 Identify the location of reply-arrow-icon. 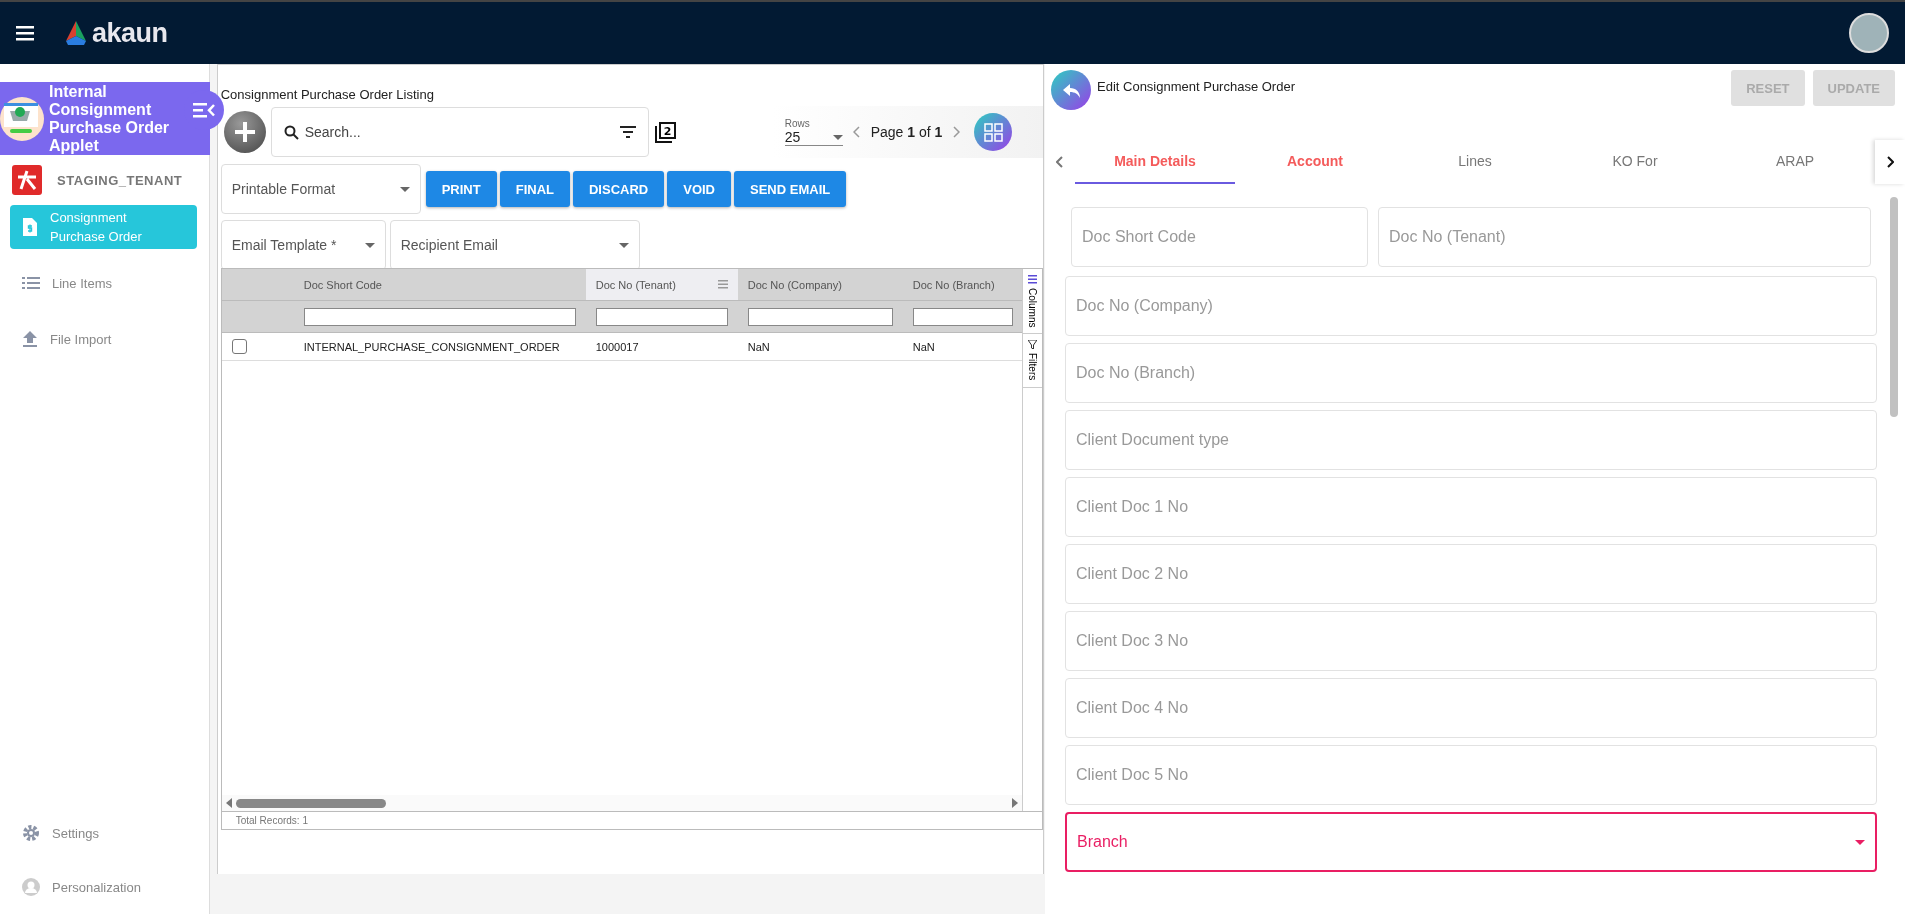
(1071, 90).